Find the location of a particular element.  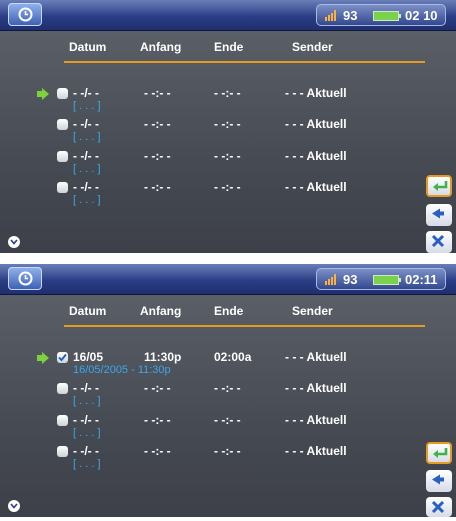

clock-time: 02 10 is located at coordinates (421, 15).